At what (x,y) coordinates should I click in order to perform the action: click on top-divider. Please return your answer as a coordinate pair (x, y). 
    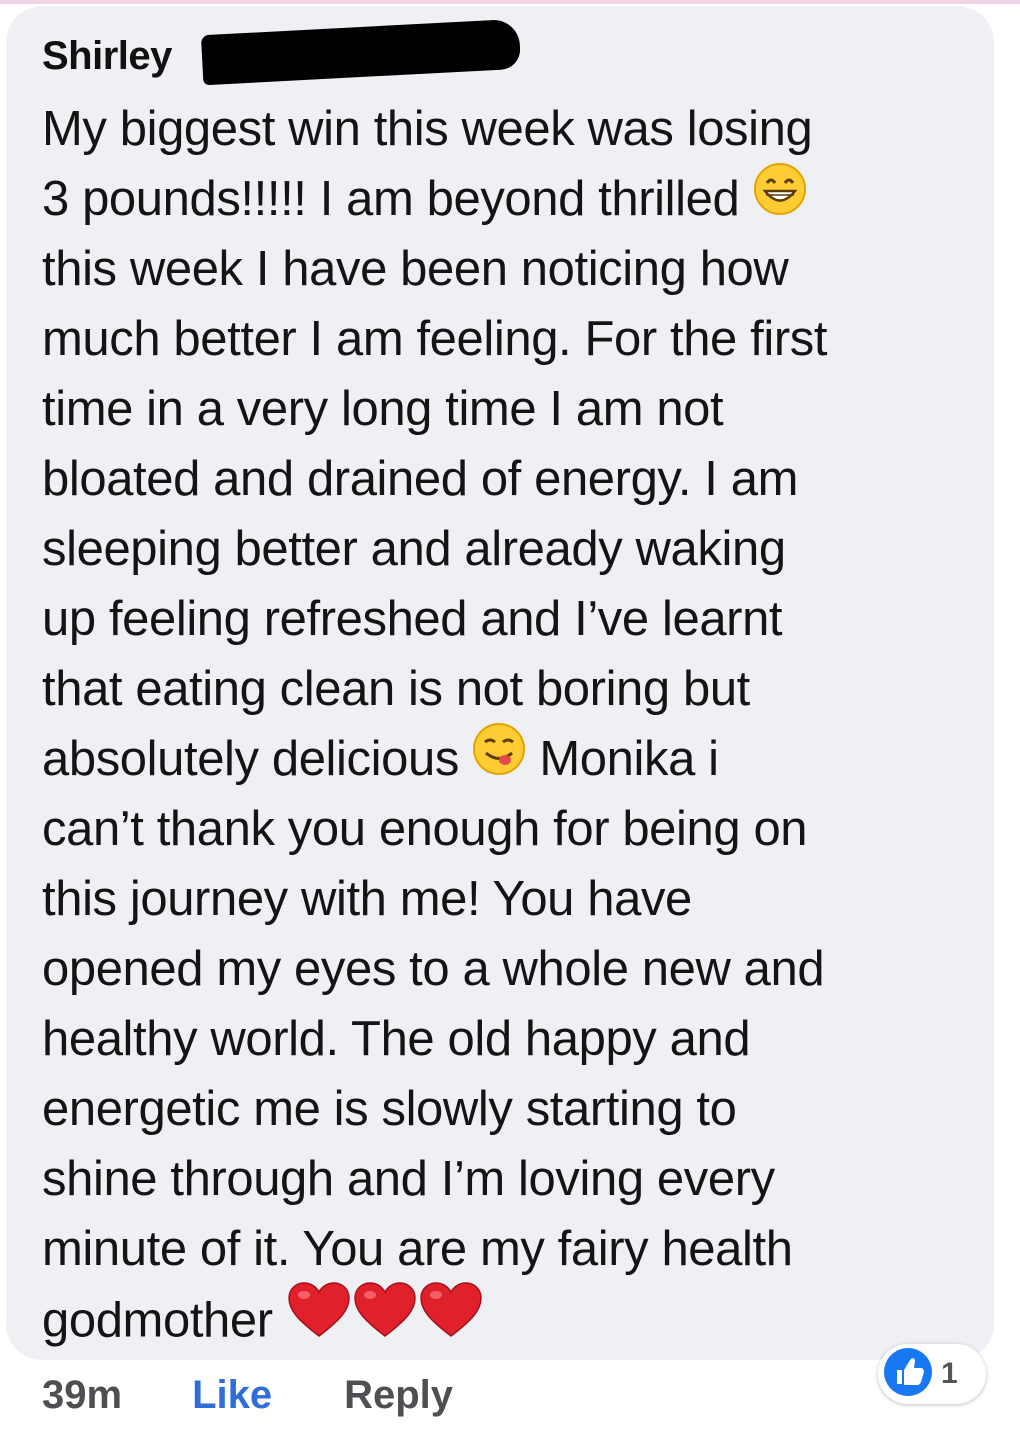
    Looking at the image, I should click on (510, 2).